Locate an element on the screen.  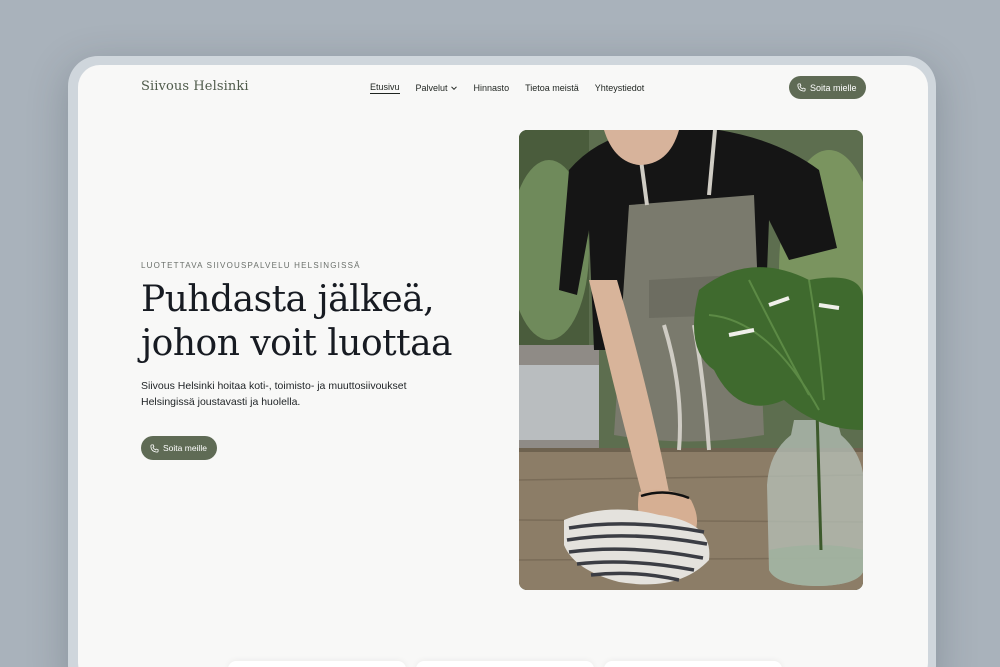
hero-call-button: Soita meille is located at coordinates (179, 448).